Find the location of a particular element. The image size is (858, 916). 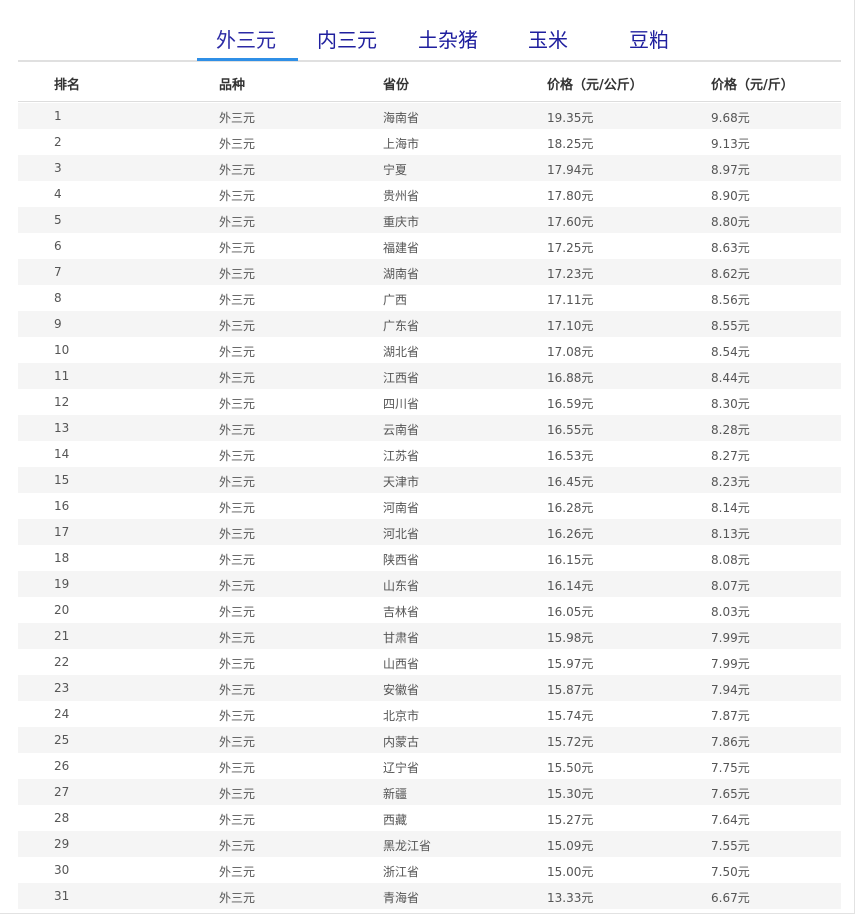

cell-rank: 12 is located at coordinates (62, 402).